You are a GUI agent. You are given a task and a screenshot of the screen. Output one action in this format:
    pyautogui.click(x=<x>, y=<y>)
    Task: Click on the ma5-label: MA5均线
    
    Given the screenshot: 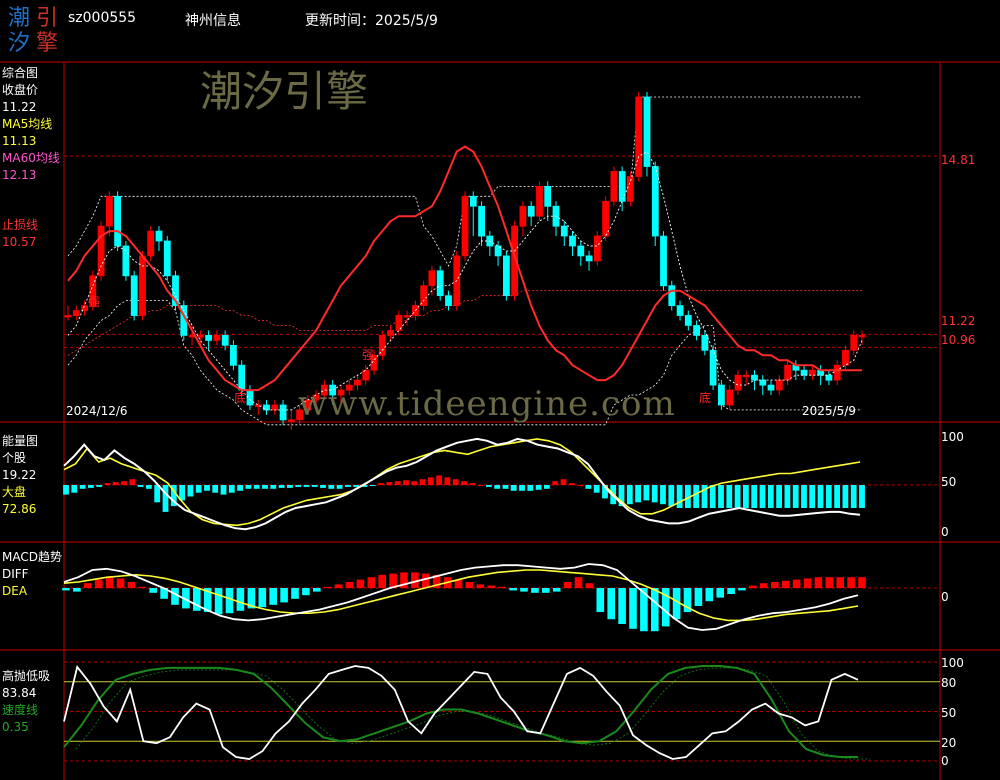 What is the action you would take?
    pyautogui.click(x=27, y=124)
    